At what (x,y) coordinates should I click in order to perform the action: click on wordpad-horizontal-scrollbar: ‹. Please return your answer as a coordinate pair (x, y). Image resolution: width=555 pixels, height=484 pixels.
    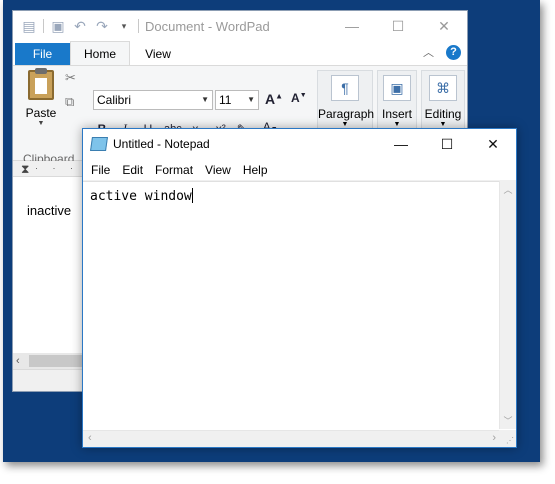
    Looking at the image, I should click on (49, 361).